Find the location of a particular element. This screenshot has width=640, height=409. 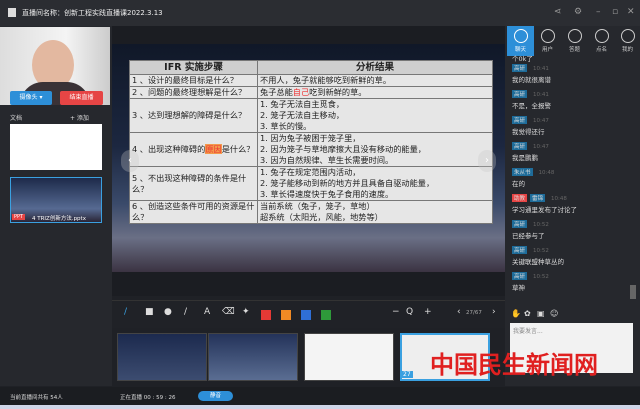

color-red is located at coordinates (266, 315).